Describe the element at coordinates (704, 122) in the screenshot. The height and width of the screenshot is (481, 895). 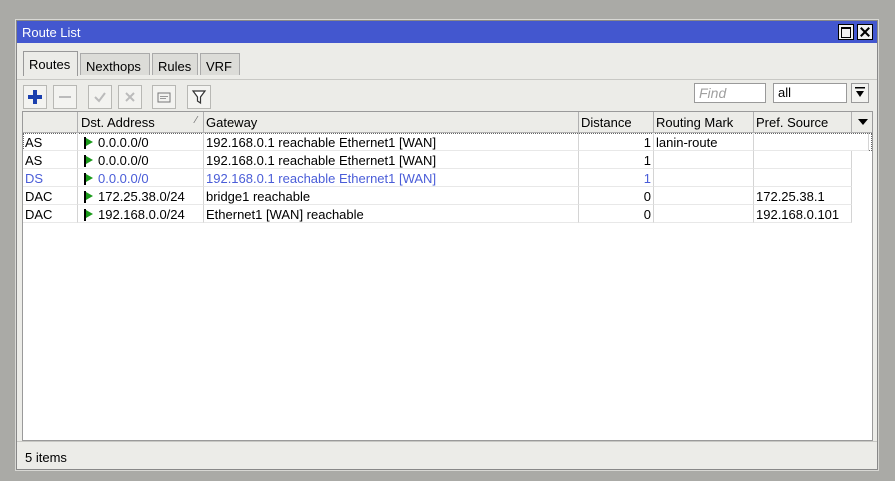
I see `column-header-routing-mark: Routing Mark` at that location.